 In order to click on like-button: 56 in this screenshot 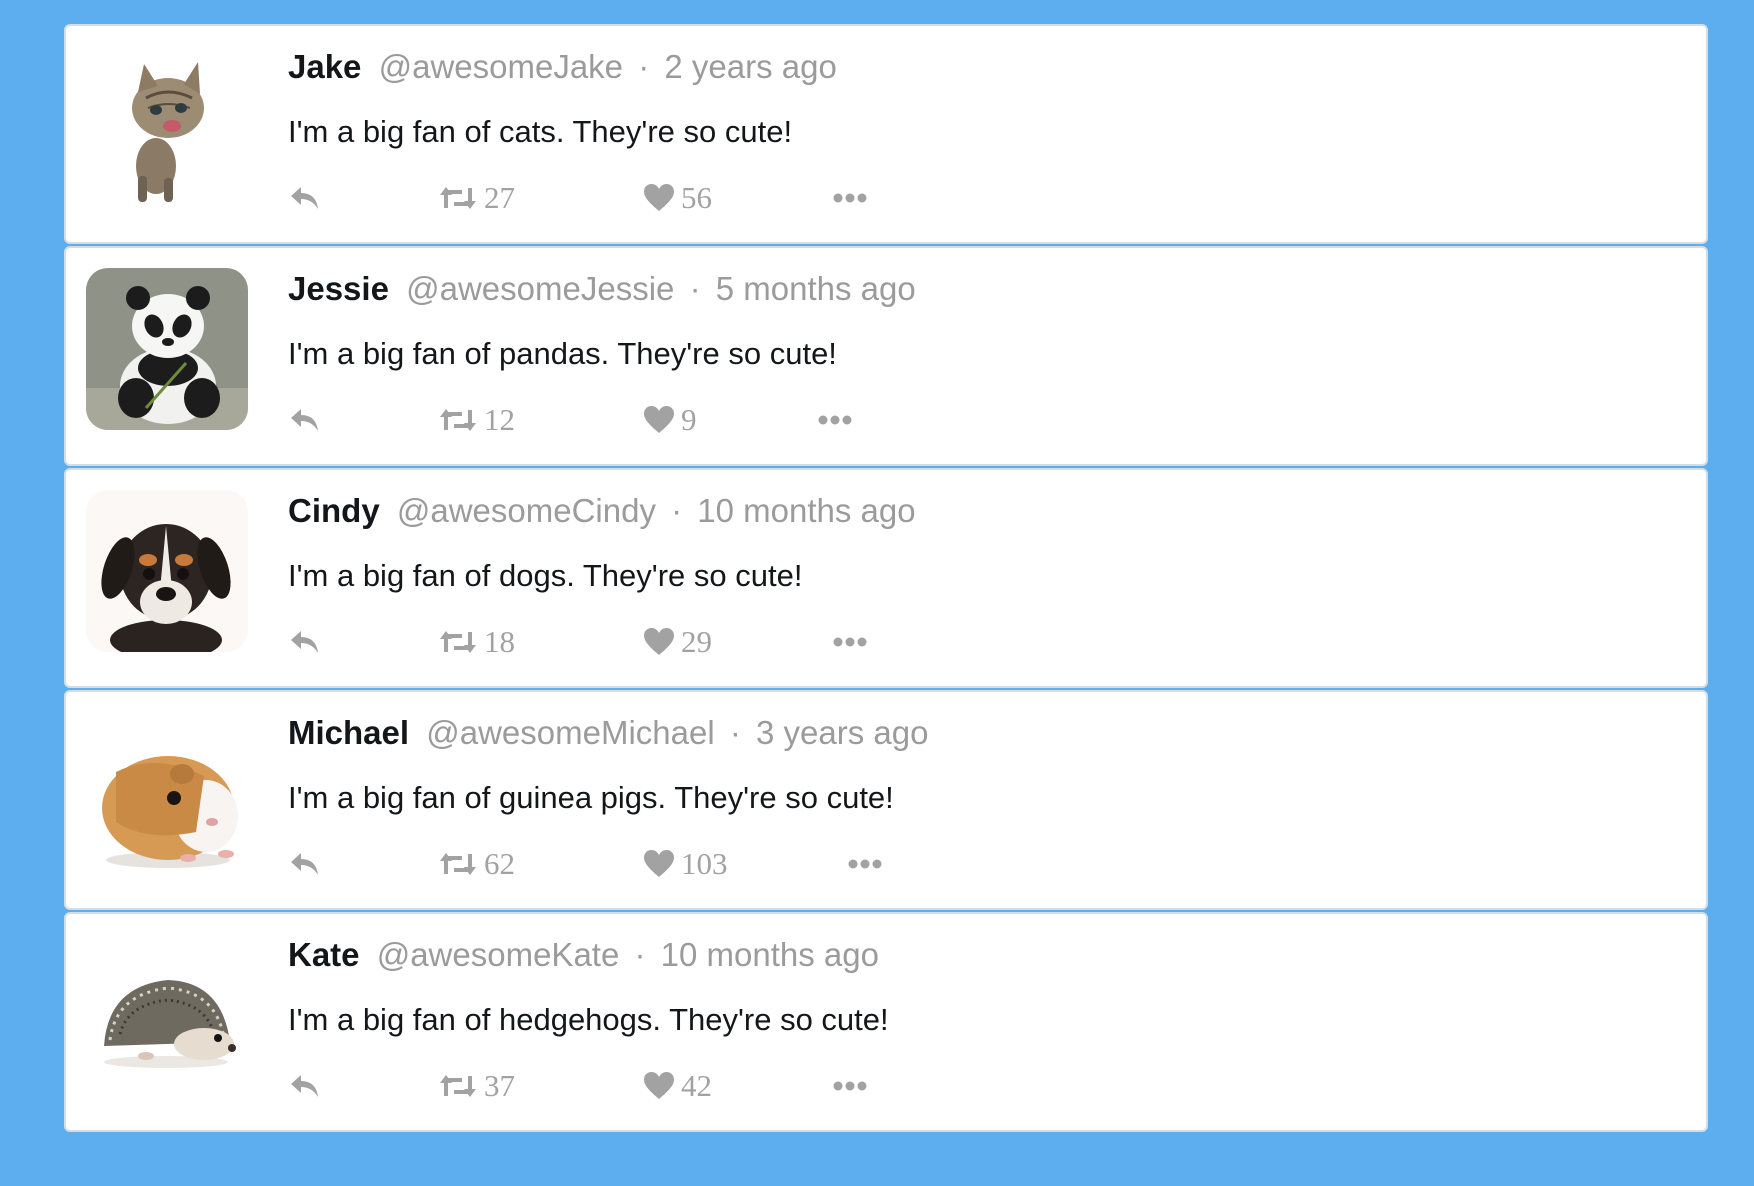, I will do `click(677, 198)`.